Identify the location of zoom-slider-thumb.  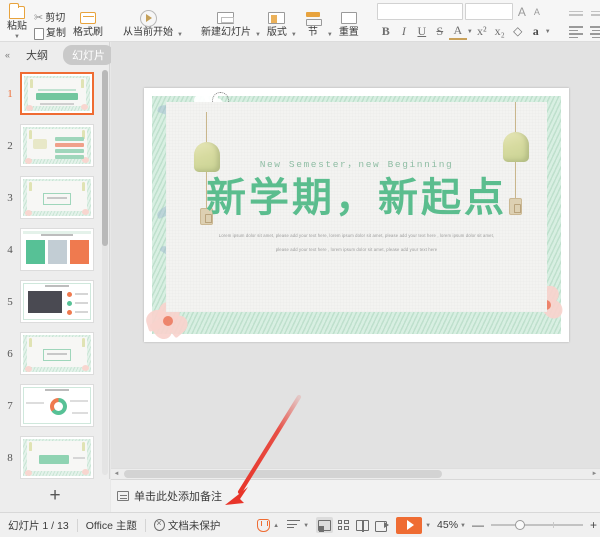
(519, 525).